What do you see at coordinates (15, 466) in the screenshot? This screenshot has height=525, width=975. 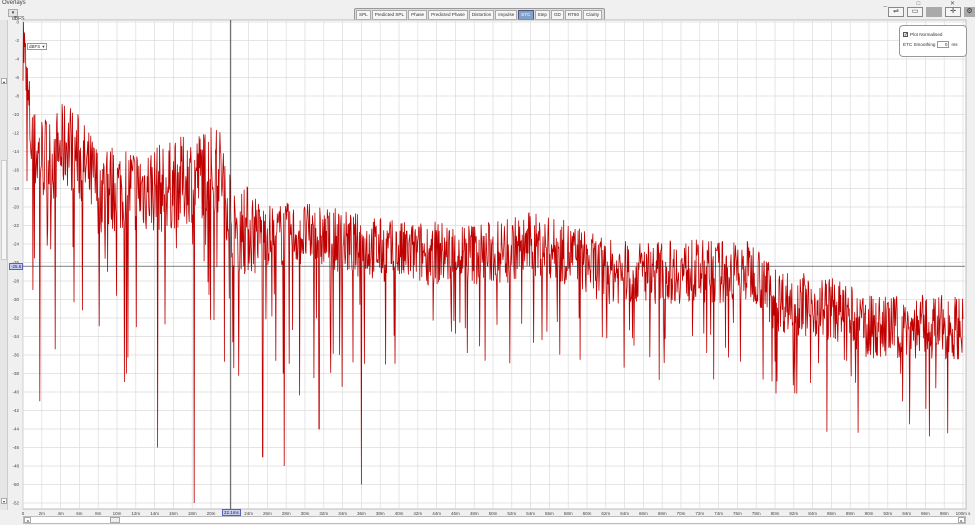 I see `y-tick-label: -48` at bounding box center [15, 466].